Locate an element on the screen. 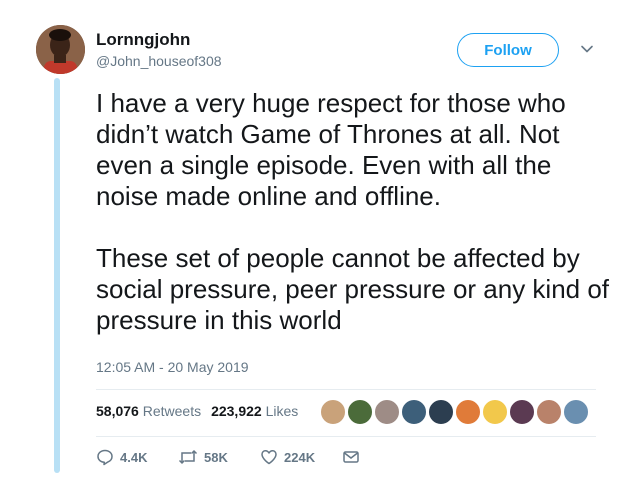  reply-count: 4.4K is located at coordinates (134, 457).